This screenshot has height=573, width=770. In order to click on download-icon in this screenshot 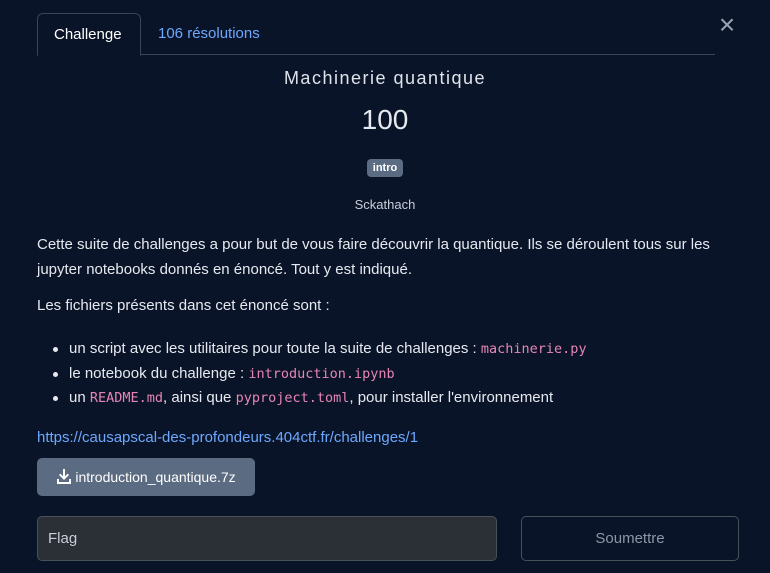, I will do `click(64, 477)`.